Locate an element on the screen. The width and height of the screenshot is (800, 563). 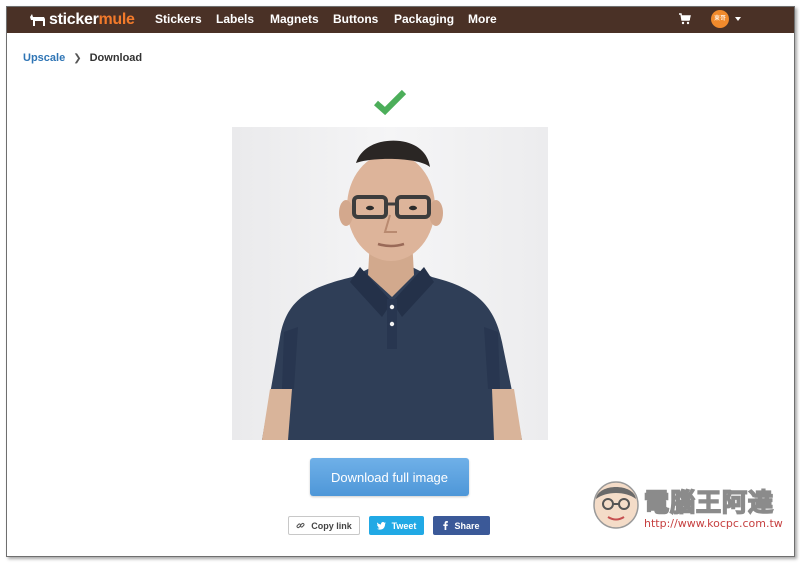
tweet-button: Tweet is located at coordinates (396, 525).